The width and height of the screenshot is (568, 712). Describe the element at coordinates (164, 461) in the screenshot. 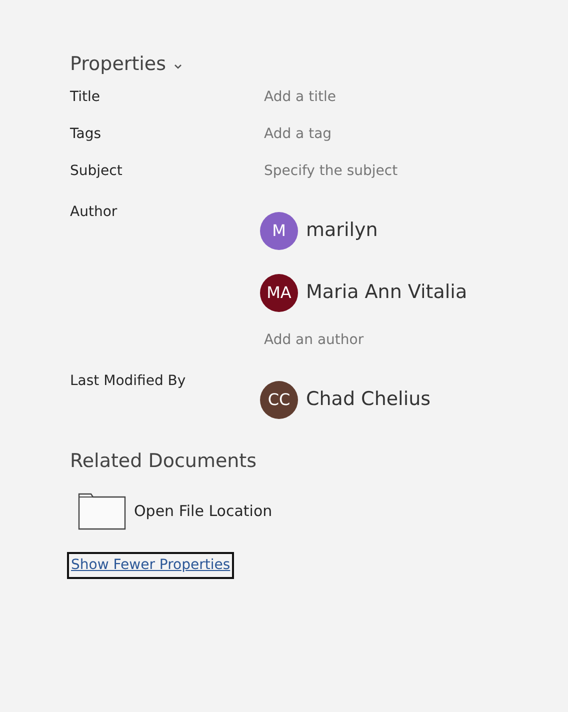

I see `section-heading: Related Documents` at that location.